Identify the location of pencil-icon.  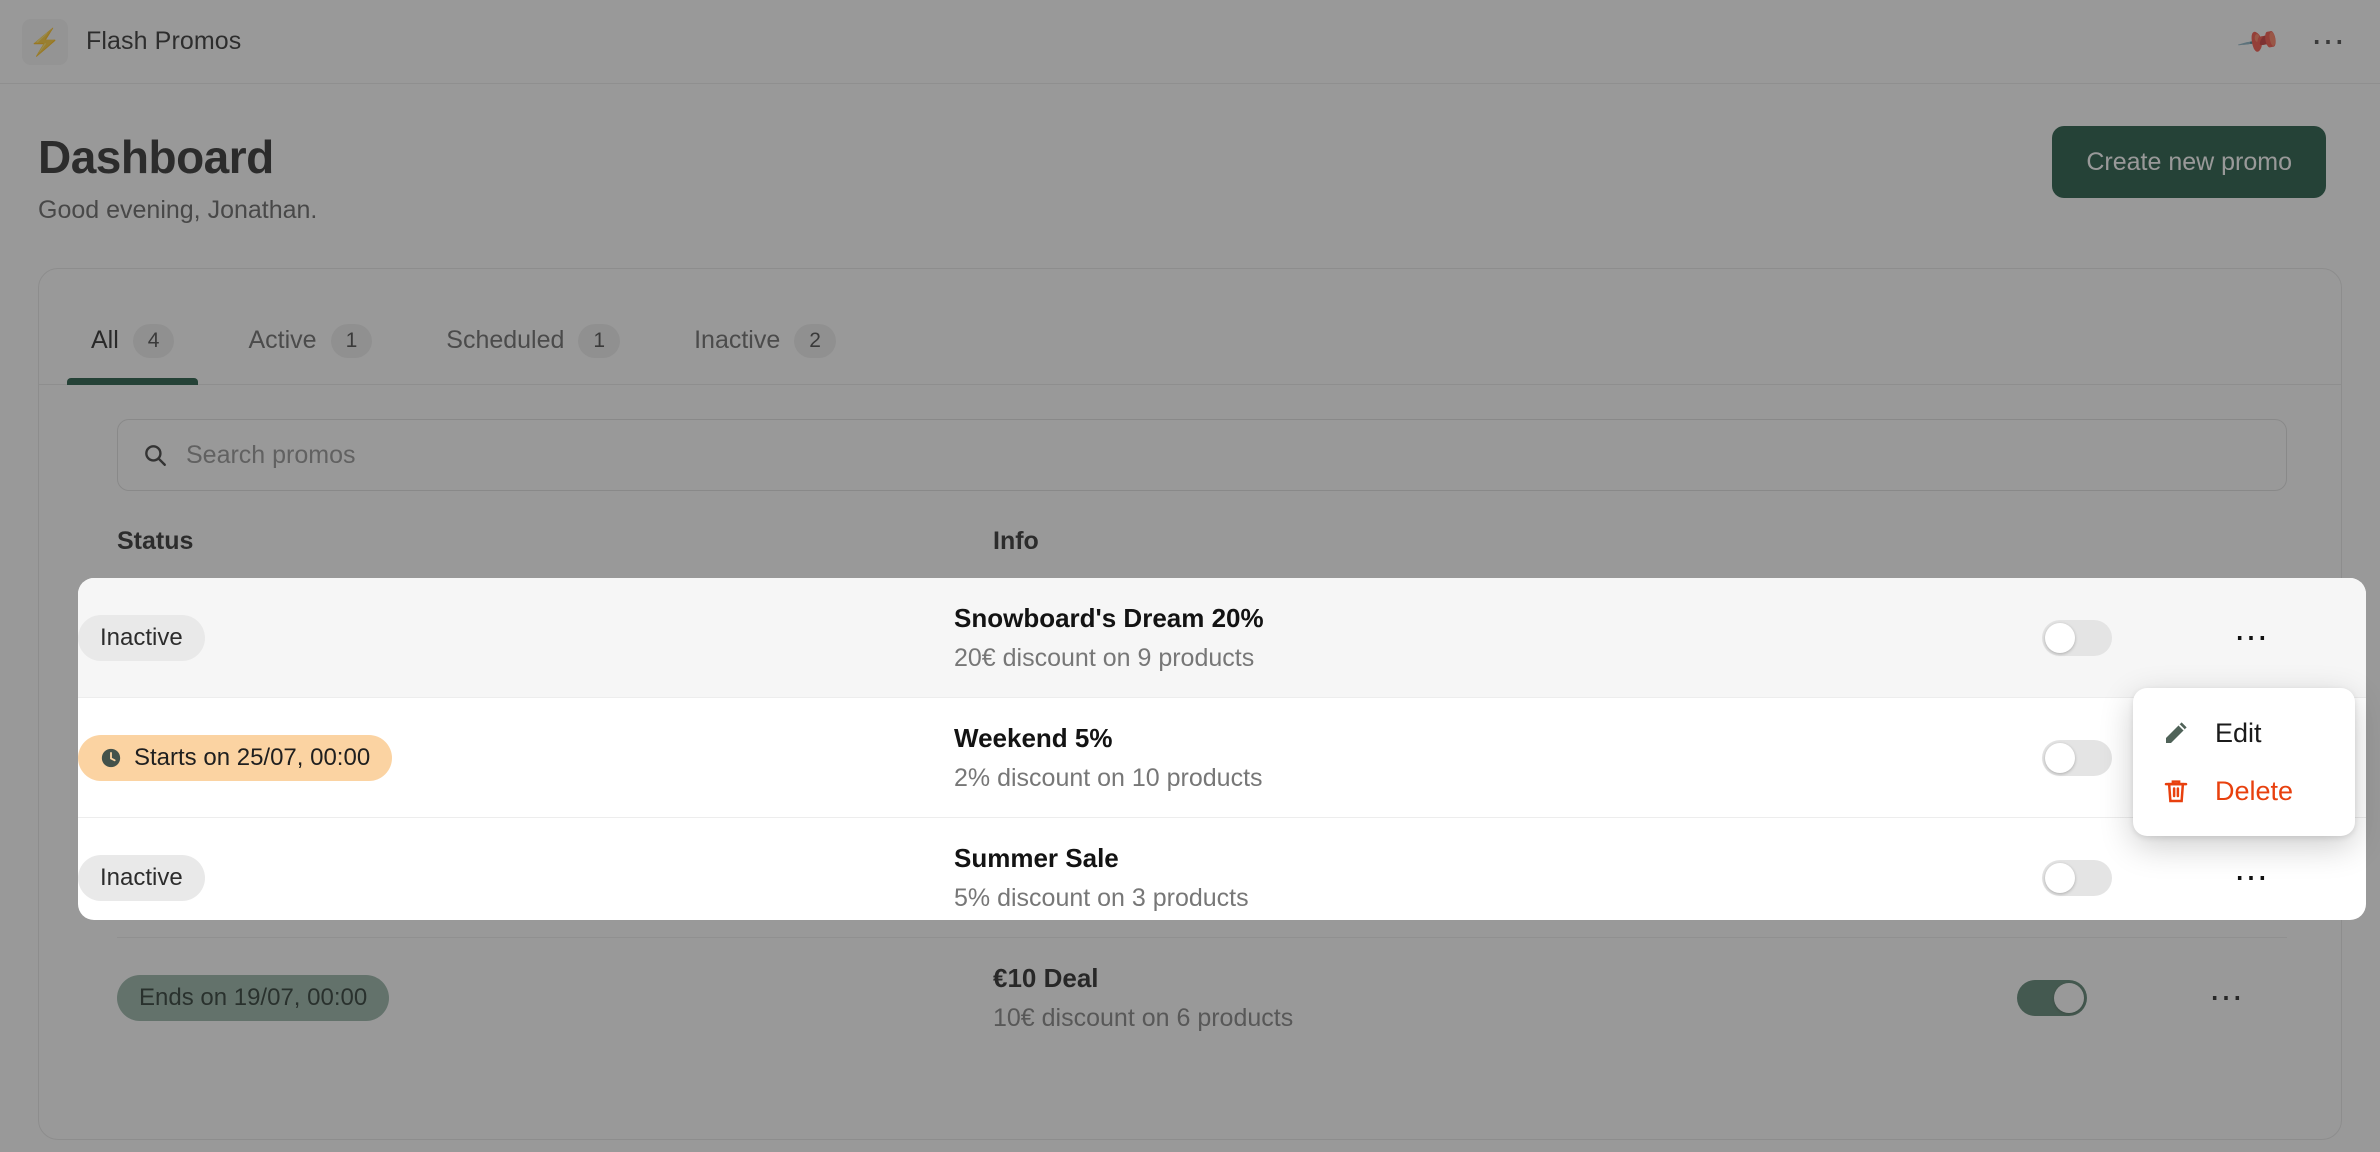
(2176, 732).